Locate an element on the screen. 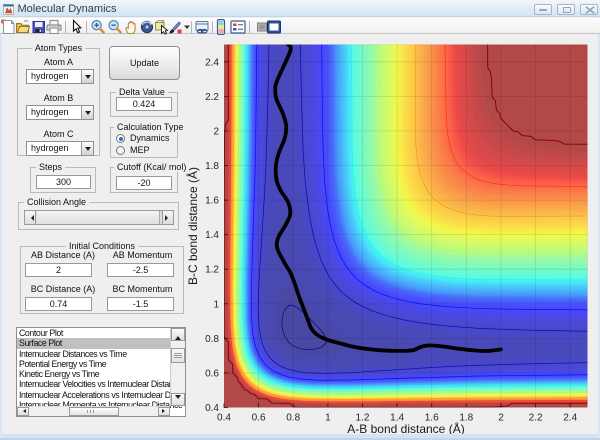 The width and height of the screenshot is (600, 440). svg-text: 1.6 is located at coordinates (212, 201).